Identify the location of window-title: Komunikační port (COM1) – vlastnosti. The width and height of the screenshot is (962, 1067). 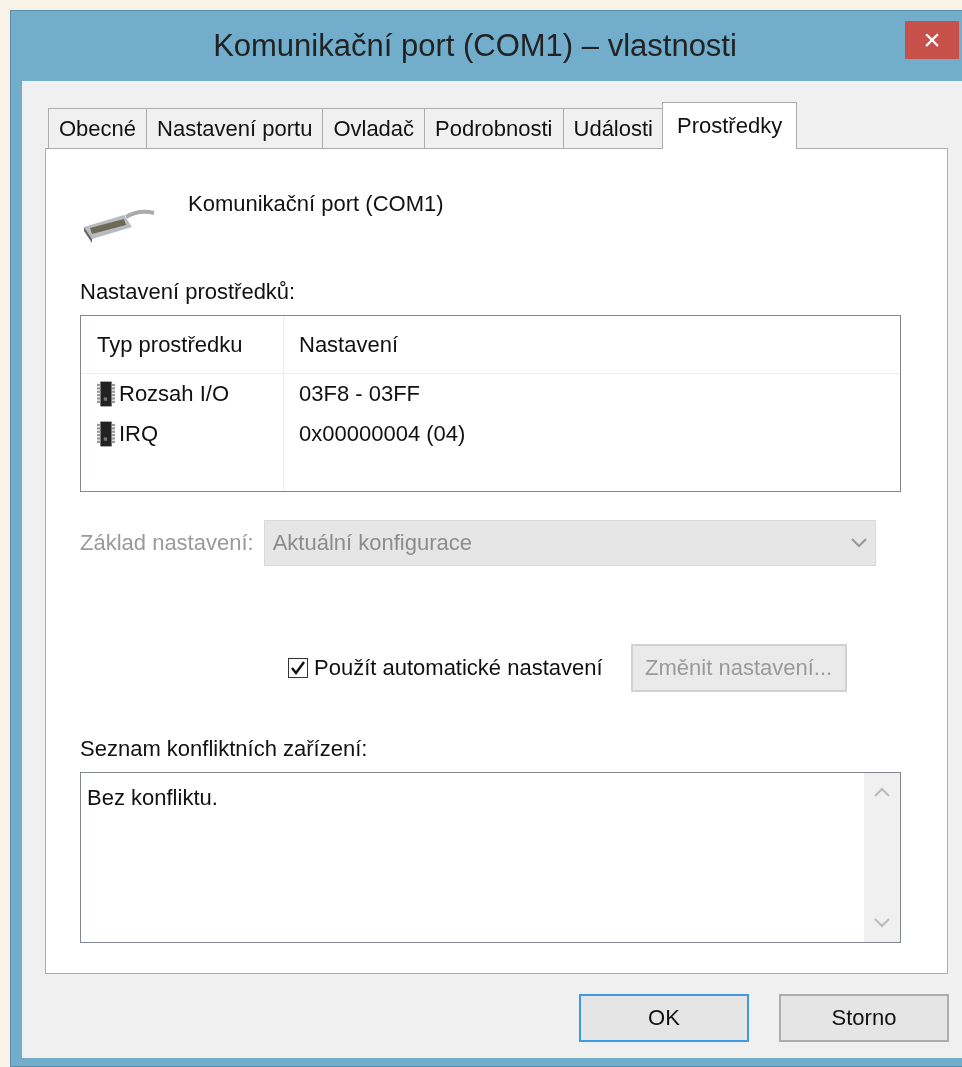
(475, 46).